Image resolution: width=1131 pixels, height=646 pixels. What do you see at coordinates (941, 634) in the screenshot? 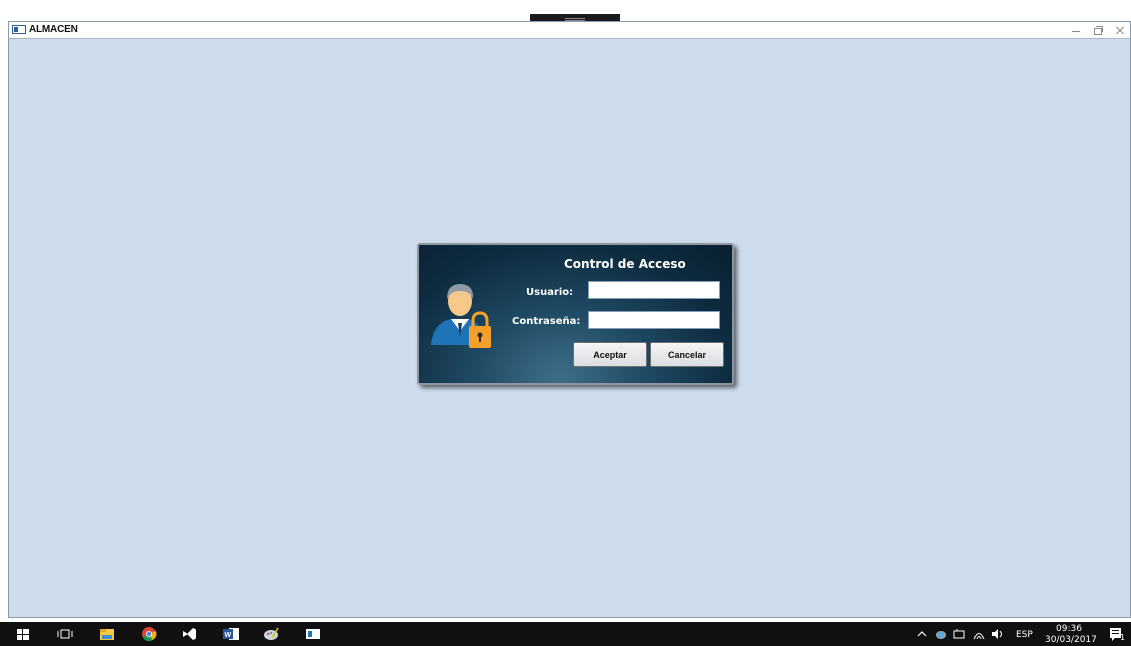
I see `onedrive-icon` at bounding box center [941, 634].